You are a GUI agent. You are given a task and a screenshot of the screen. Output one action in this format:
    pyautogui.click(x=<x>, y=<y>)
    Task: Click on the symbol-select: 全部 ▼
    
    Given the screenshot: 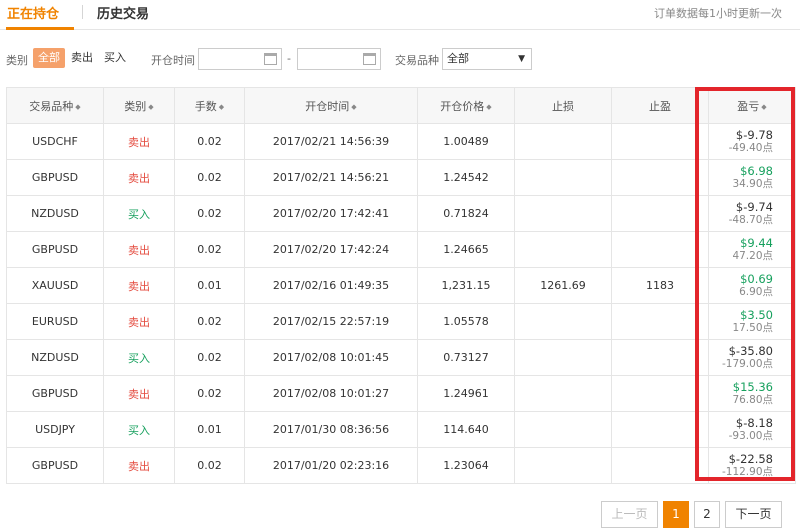 What is the action you would take?
    pyautogui.click(x=487, y=59)
    